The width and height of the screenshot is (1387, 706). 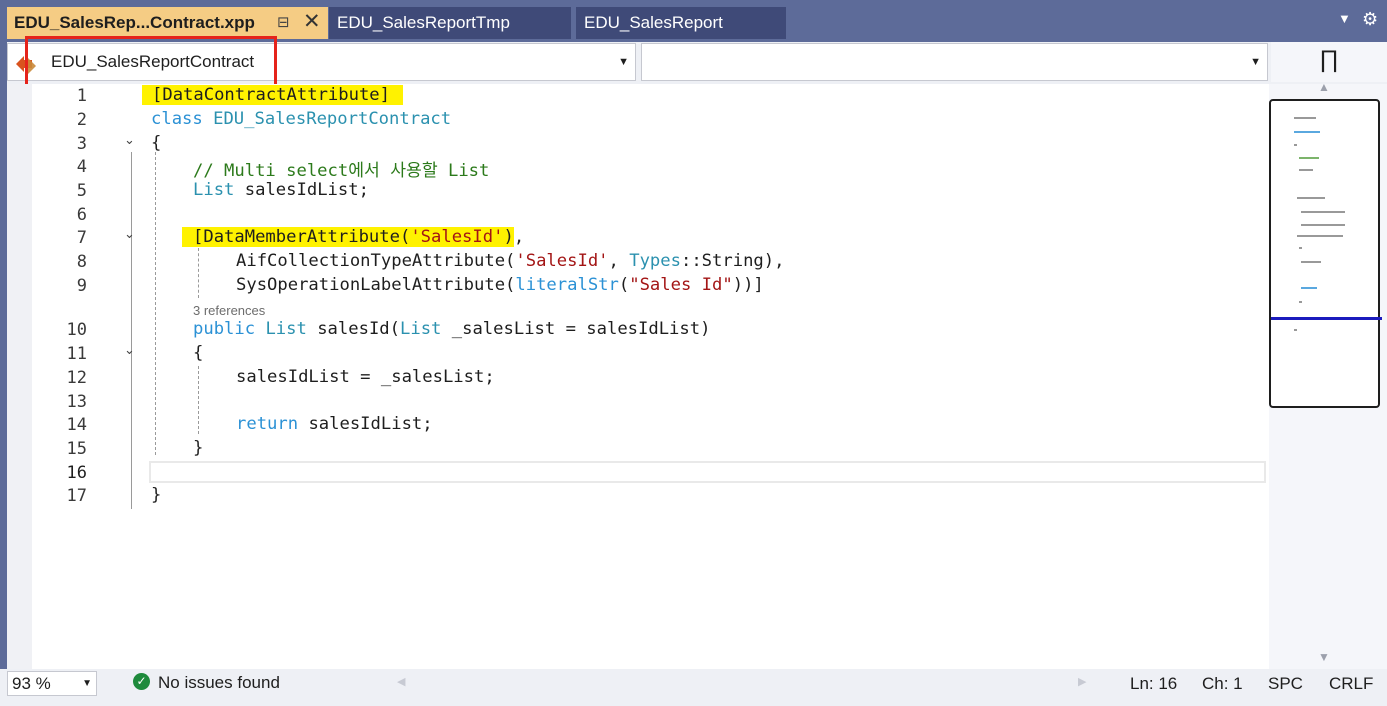 What do you see at coordinates (1082, 681) in the screenshot?
I see `scroll-right-icon: ▶` at bounding box center [1082, 681].